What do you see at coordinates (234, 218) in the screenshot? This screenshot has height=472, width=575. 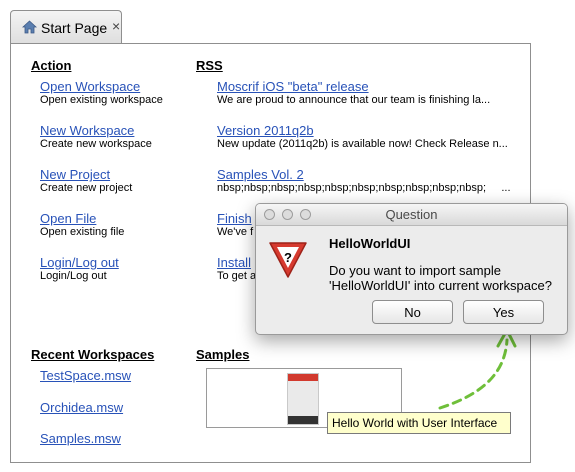 I see `rss-item-link: Finish` at bounding box center [234, 218].